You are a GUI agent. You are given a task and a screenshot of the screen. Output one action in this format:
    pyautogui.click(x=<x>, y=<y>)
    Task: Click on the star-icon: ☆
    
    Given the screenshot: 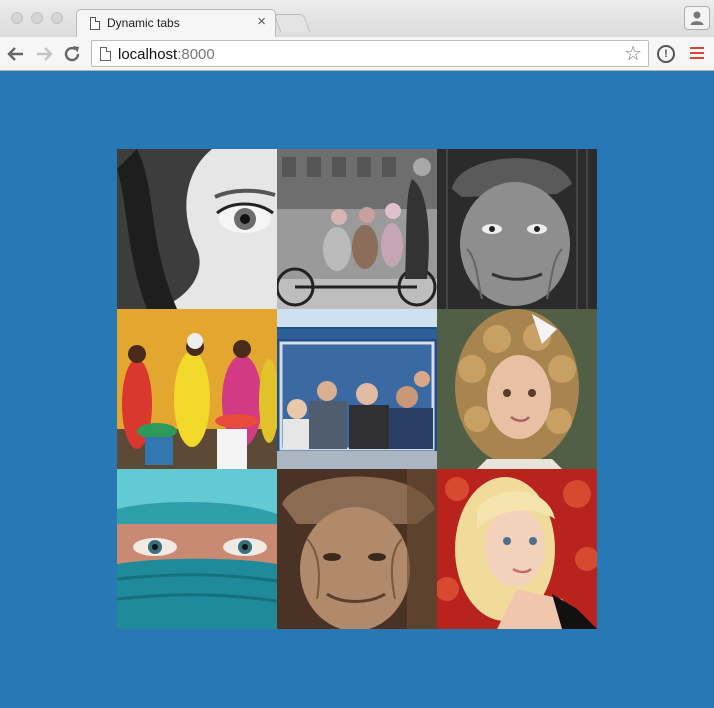 What is the action you would take?
    pyautogui.click(x=633, y=54)
    